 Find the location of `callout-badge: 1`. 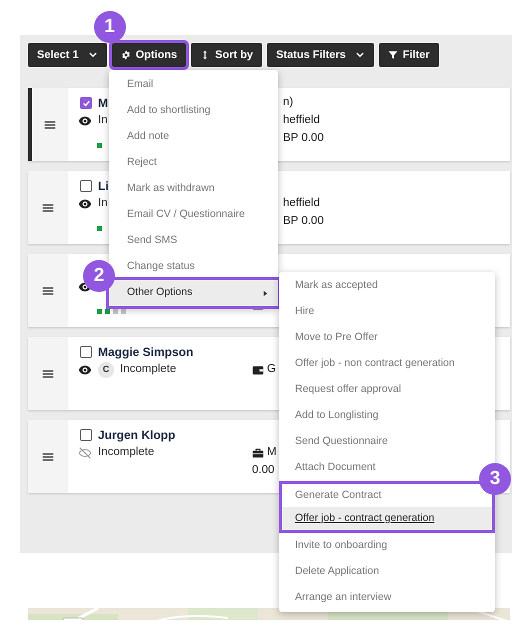

callout-badge: 1 is located at coordinates (110, 27).